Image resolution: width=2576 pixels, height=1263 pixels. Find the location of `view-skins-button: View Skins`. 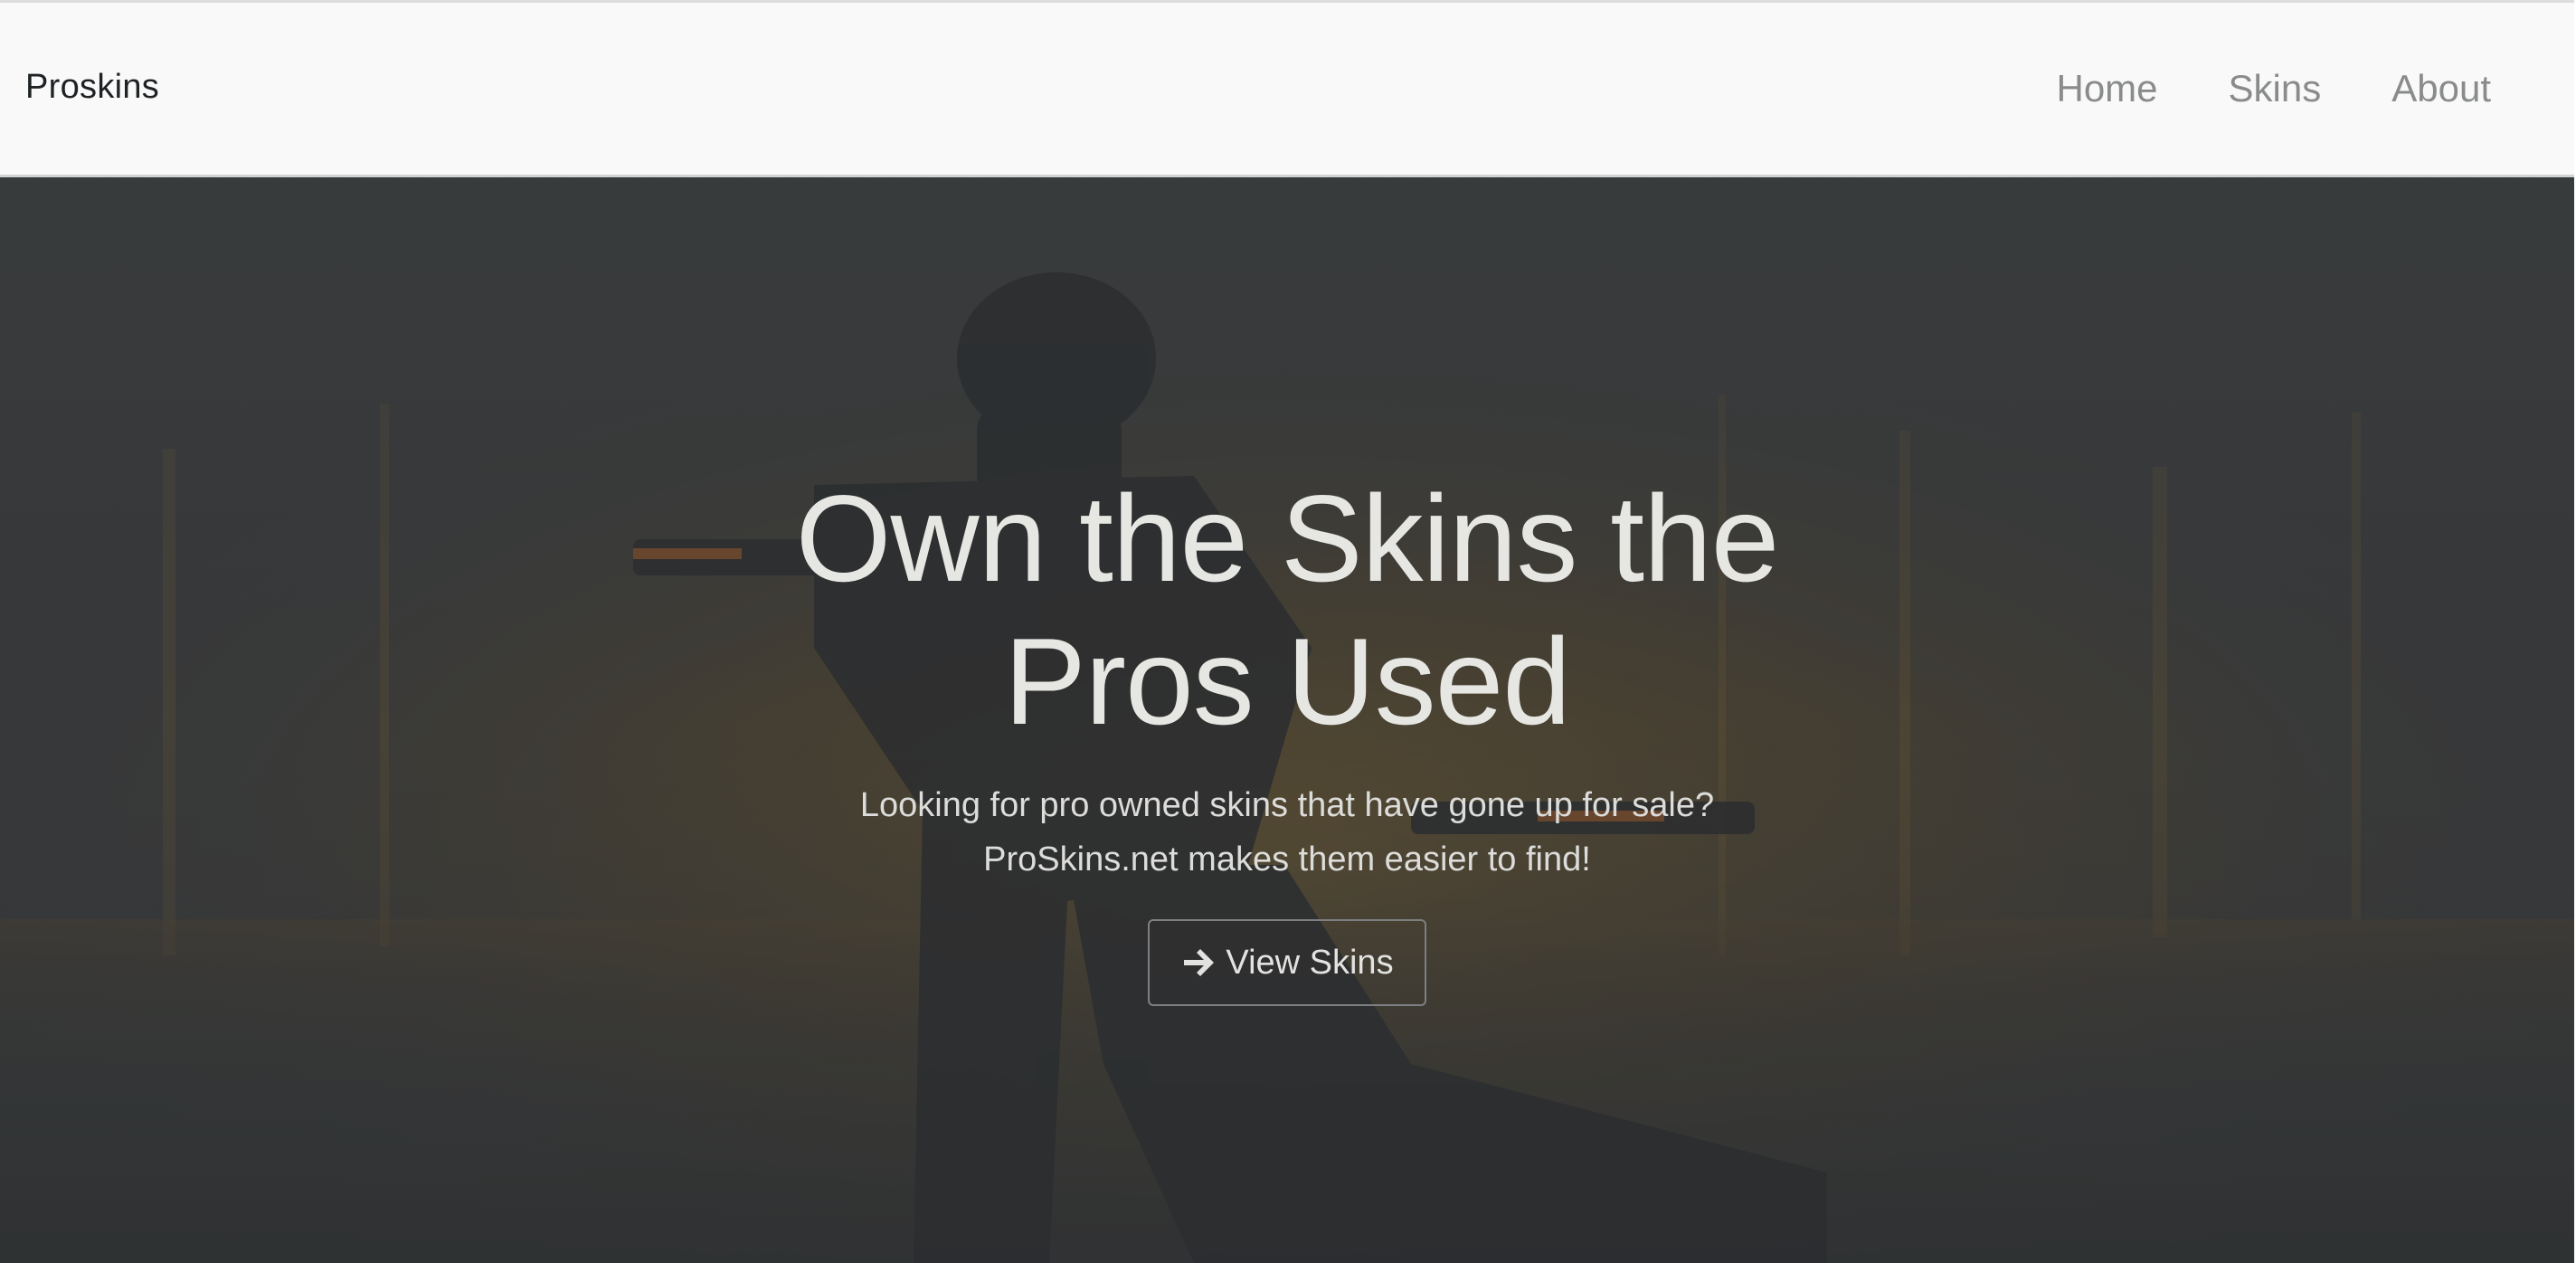

view-skins-button: View Skins is located at coordinates (1287, 963).